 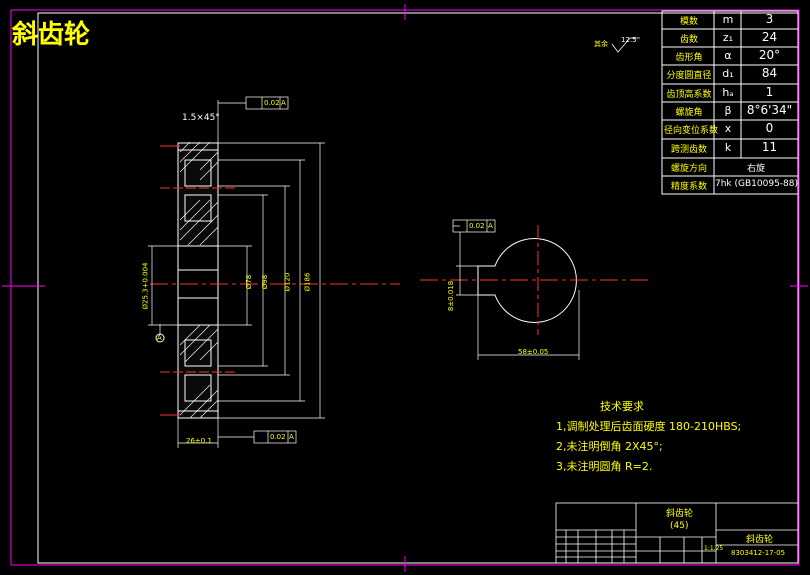 I want to click on keyway-height-dimension: 8±0.018, so click(x=451, y=296).